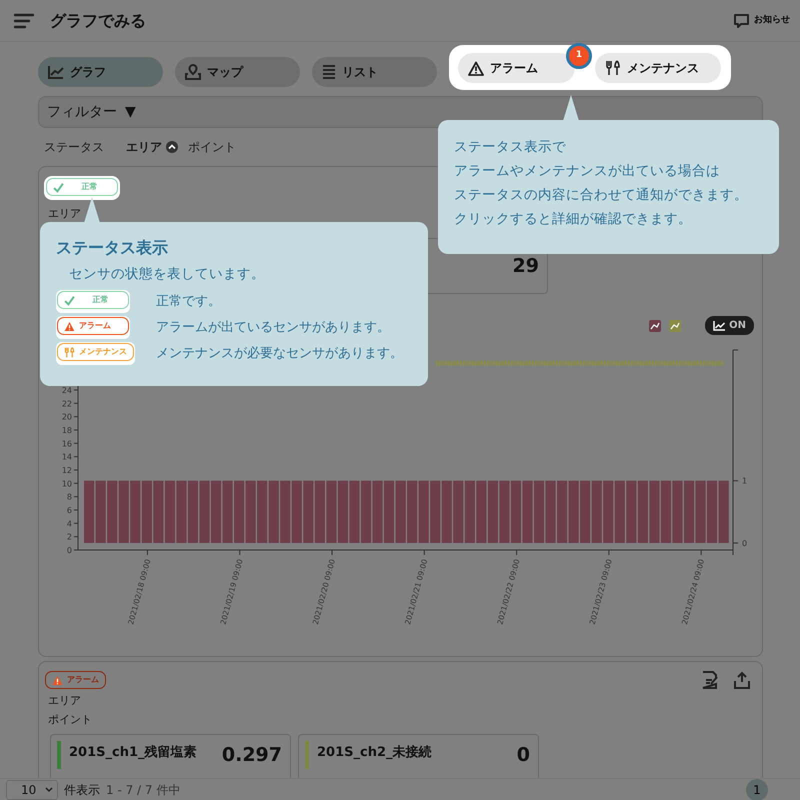  I want to click on sensor-value: 29, so click(525, 266).